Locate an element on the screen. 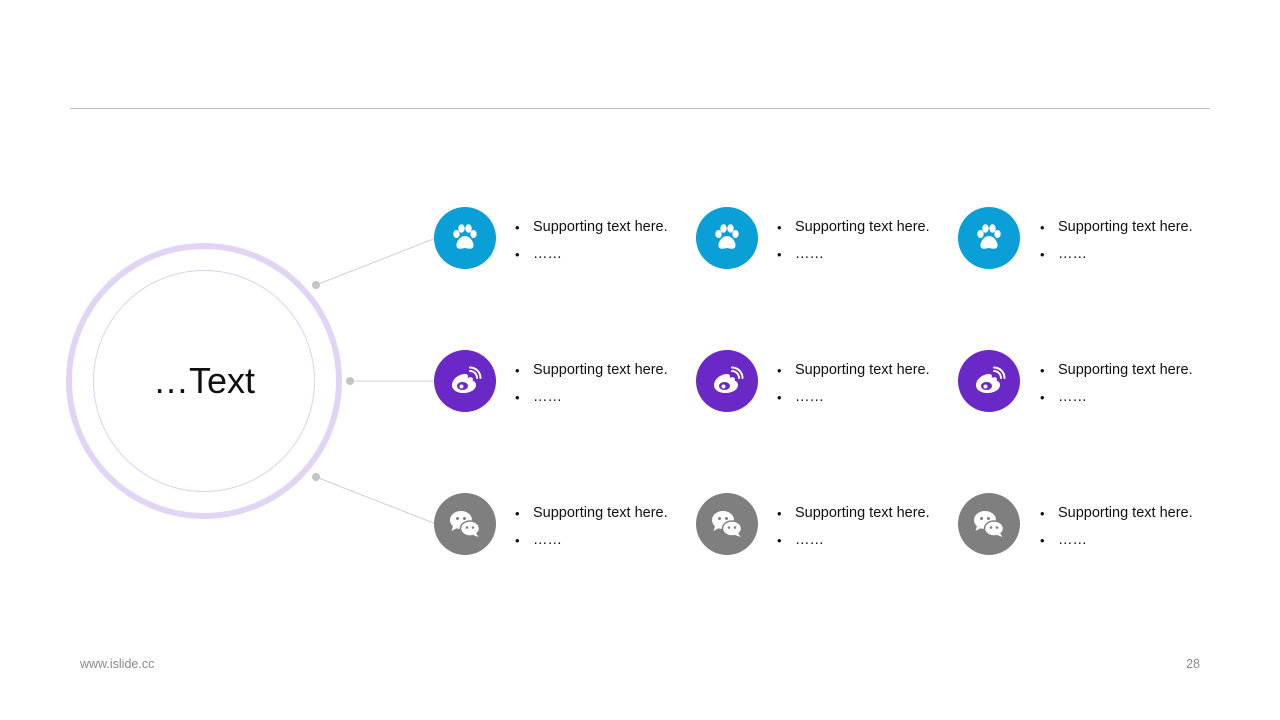 The image size is (1280, 720). row1-col2-badge is located at coordinates (727, 238).